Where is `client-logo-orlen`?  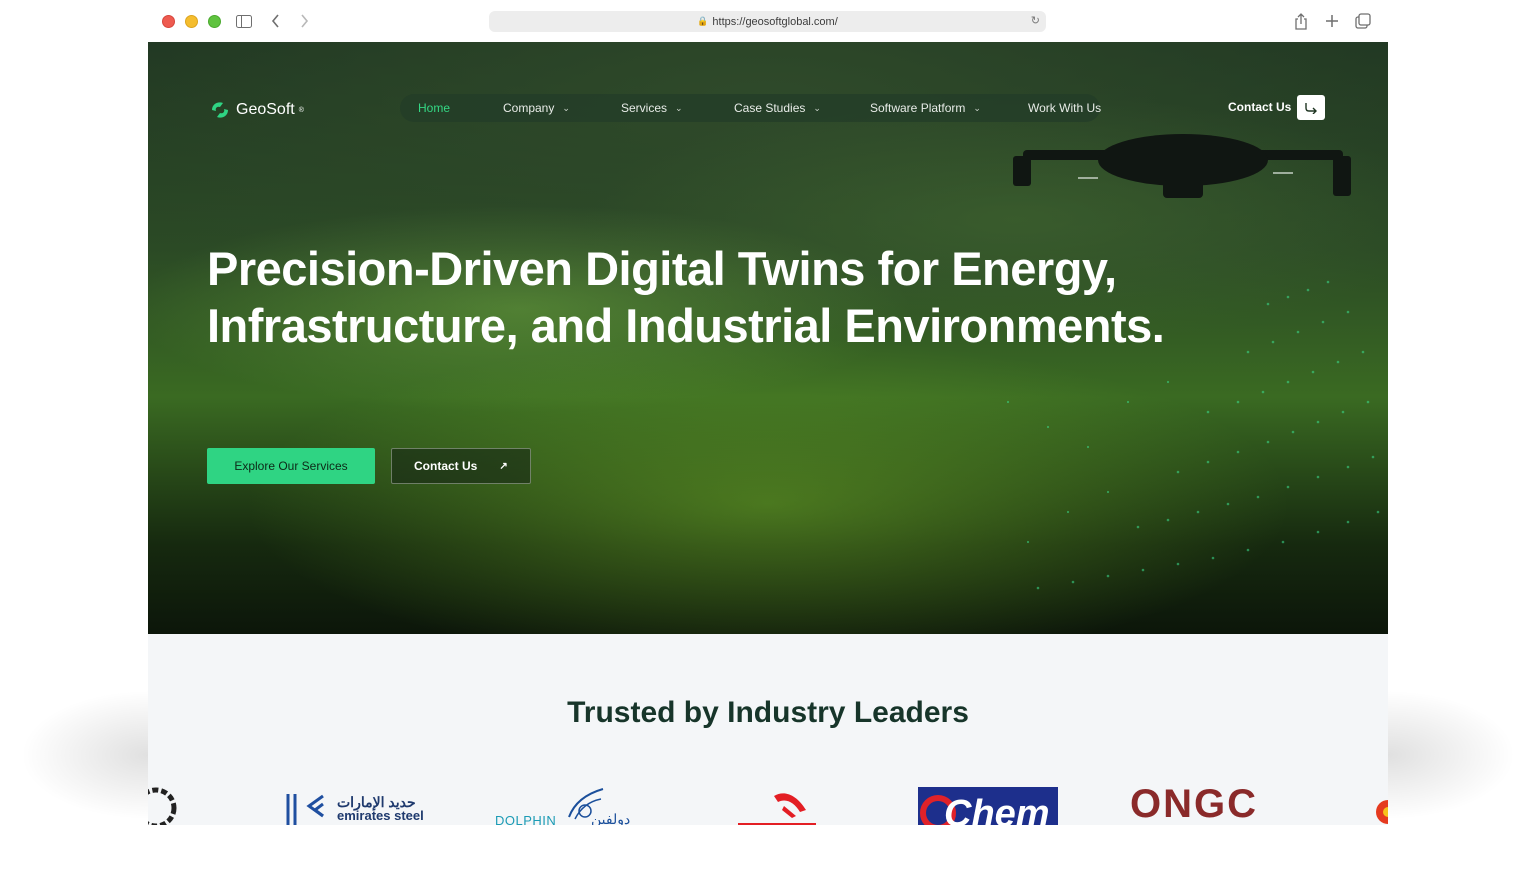 client-logo-orlen is located at coordinates (777, 809).